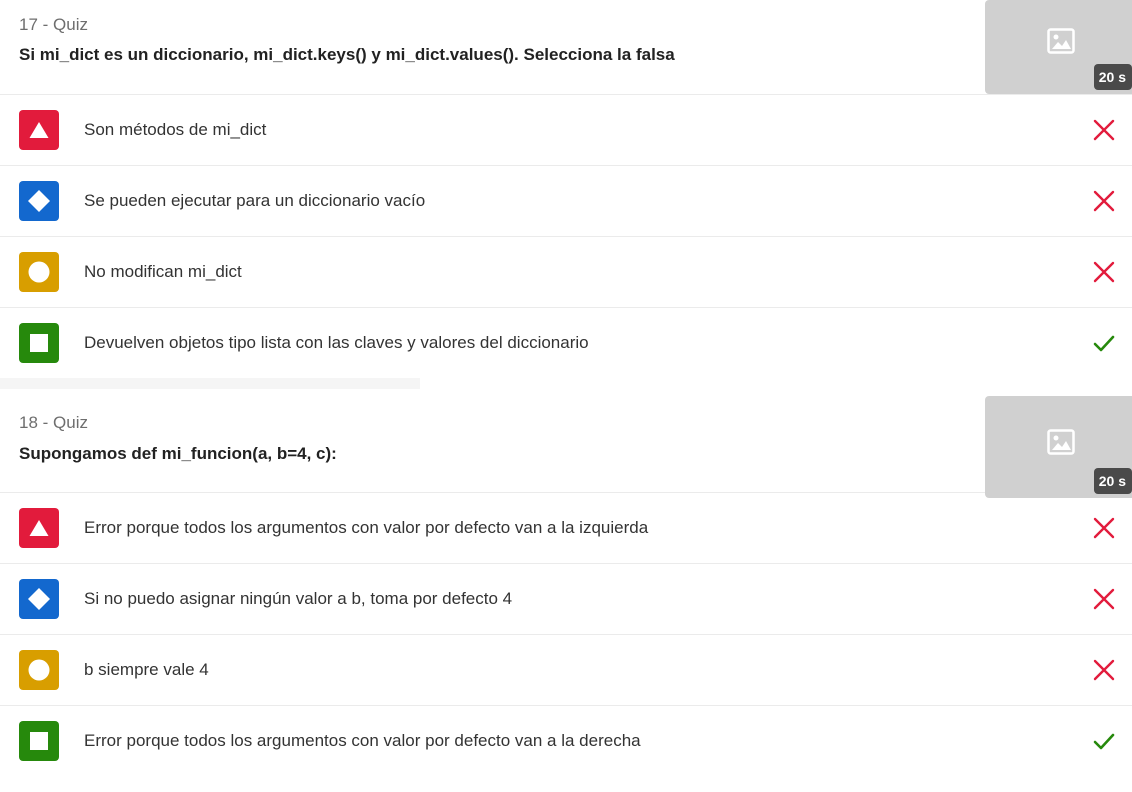 The image size is (1132, 792). Describe the element at coordinates (53, 24) in the screenshot. I see `question-number: 17 - Quiz` at that location.